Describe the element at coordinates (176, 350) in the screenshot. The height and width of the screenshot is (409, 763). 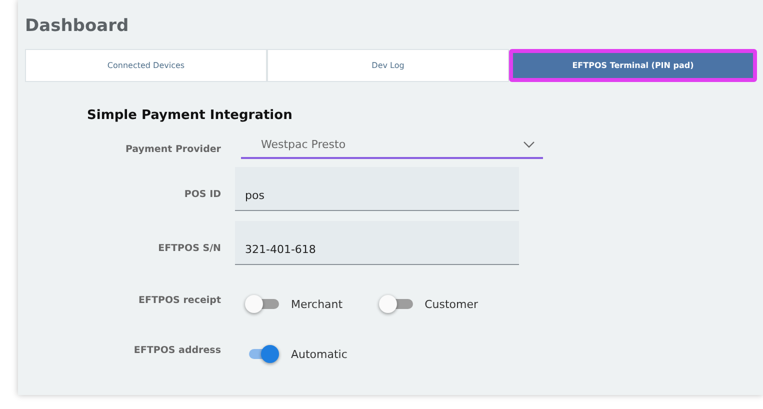
I see `field-label: EFTPOS address` at that location.